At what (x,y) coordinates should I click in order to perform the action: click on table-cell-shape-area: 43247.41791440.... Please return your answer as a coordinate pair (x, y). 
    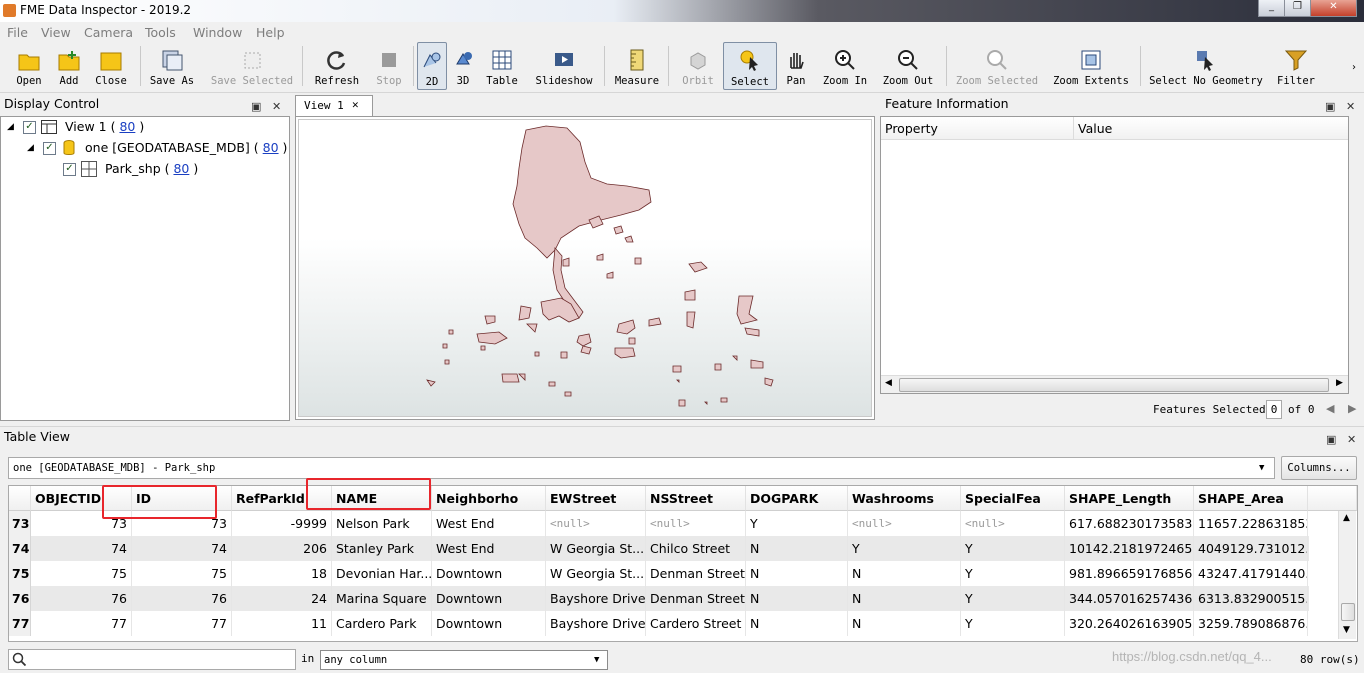
    Looking at the image, I should click on (1251, 573).